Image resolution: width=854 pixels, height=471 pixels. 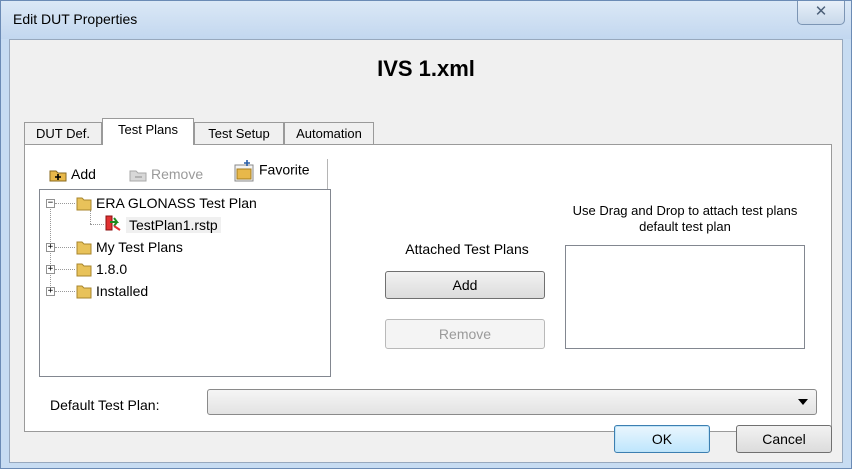 I want to click on expander-expand-my-test-plans: +, so click(x=50, y=247).